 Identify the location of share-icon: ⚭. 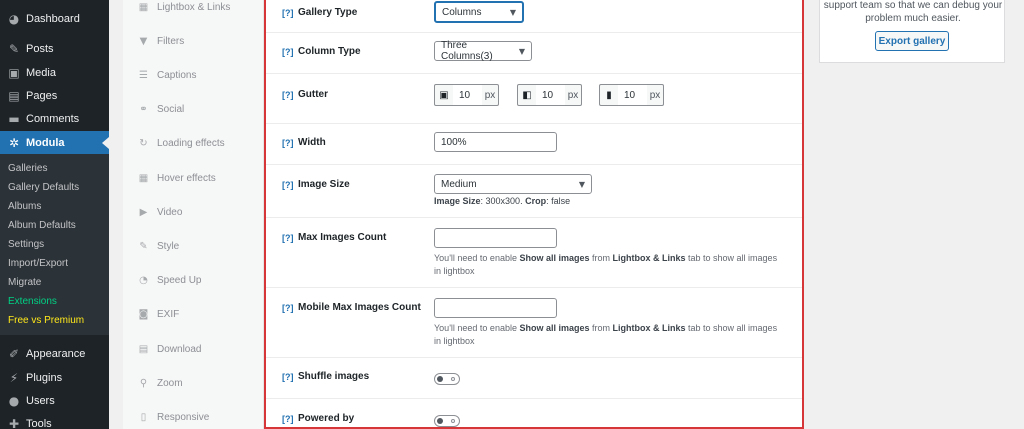
(143, 109).